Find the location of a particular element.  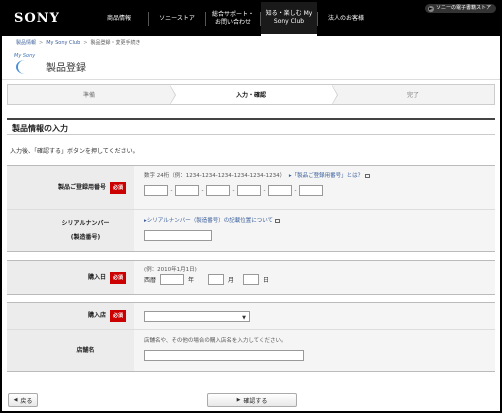

step-label: 完了 is located at coordinates (412, 95).